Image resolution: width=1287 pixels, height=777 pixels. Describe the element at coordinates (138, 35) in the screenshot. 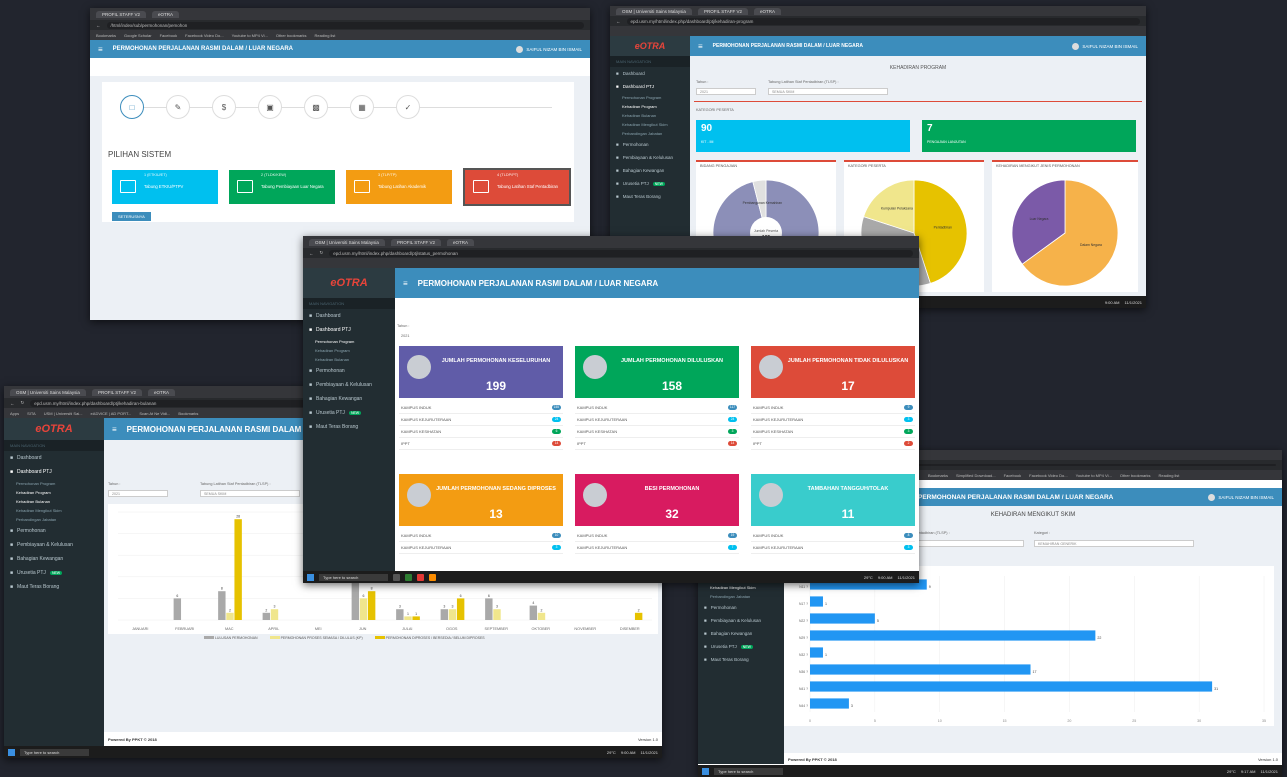

I see `bookmark-item: Google Scholar` at that location.